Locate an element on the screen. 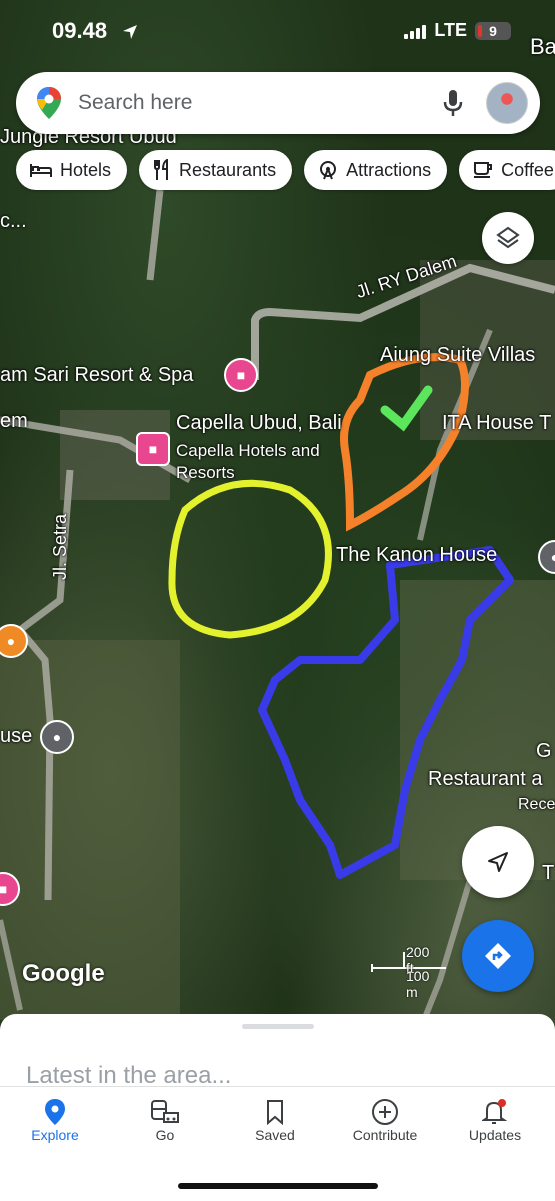 The image size is (555, 1201). map-label: em is located at coordinates (14, 421).